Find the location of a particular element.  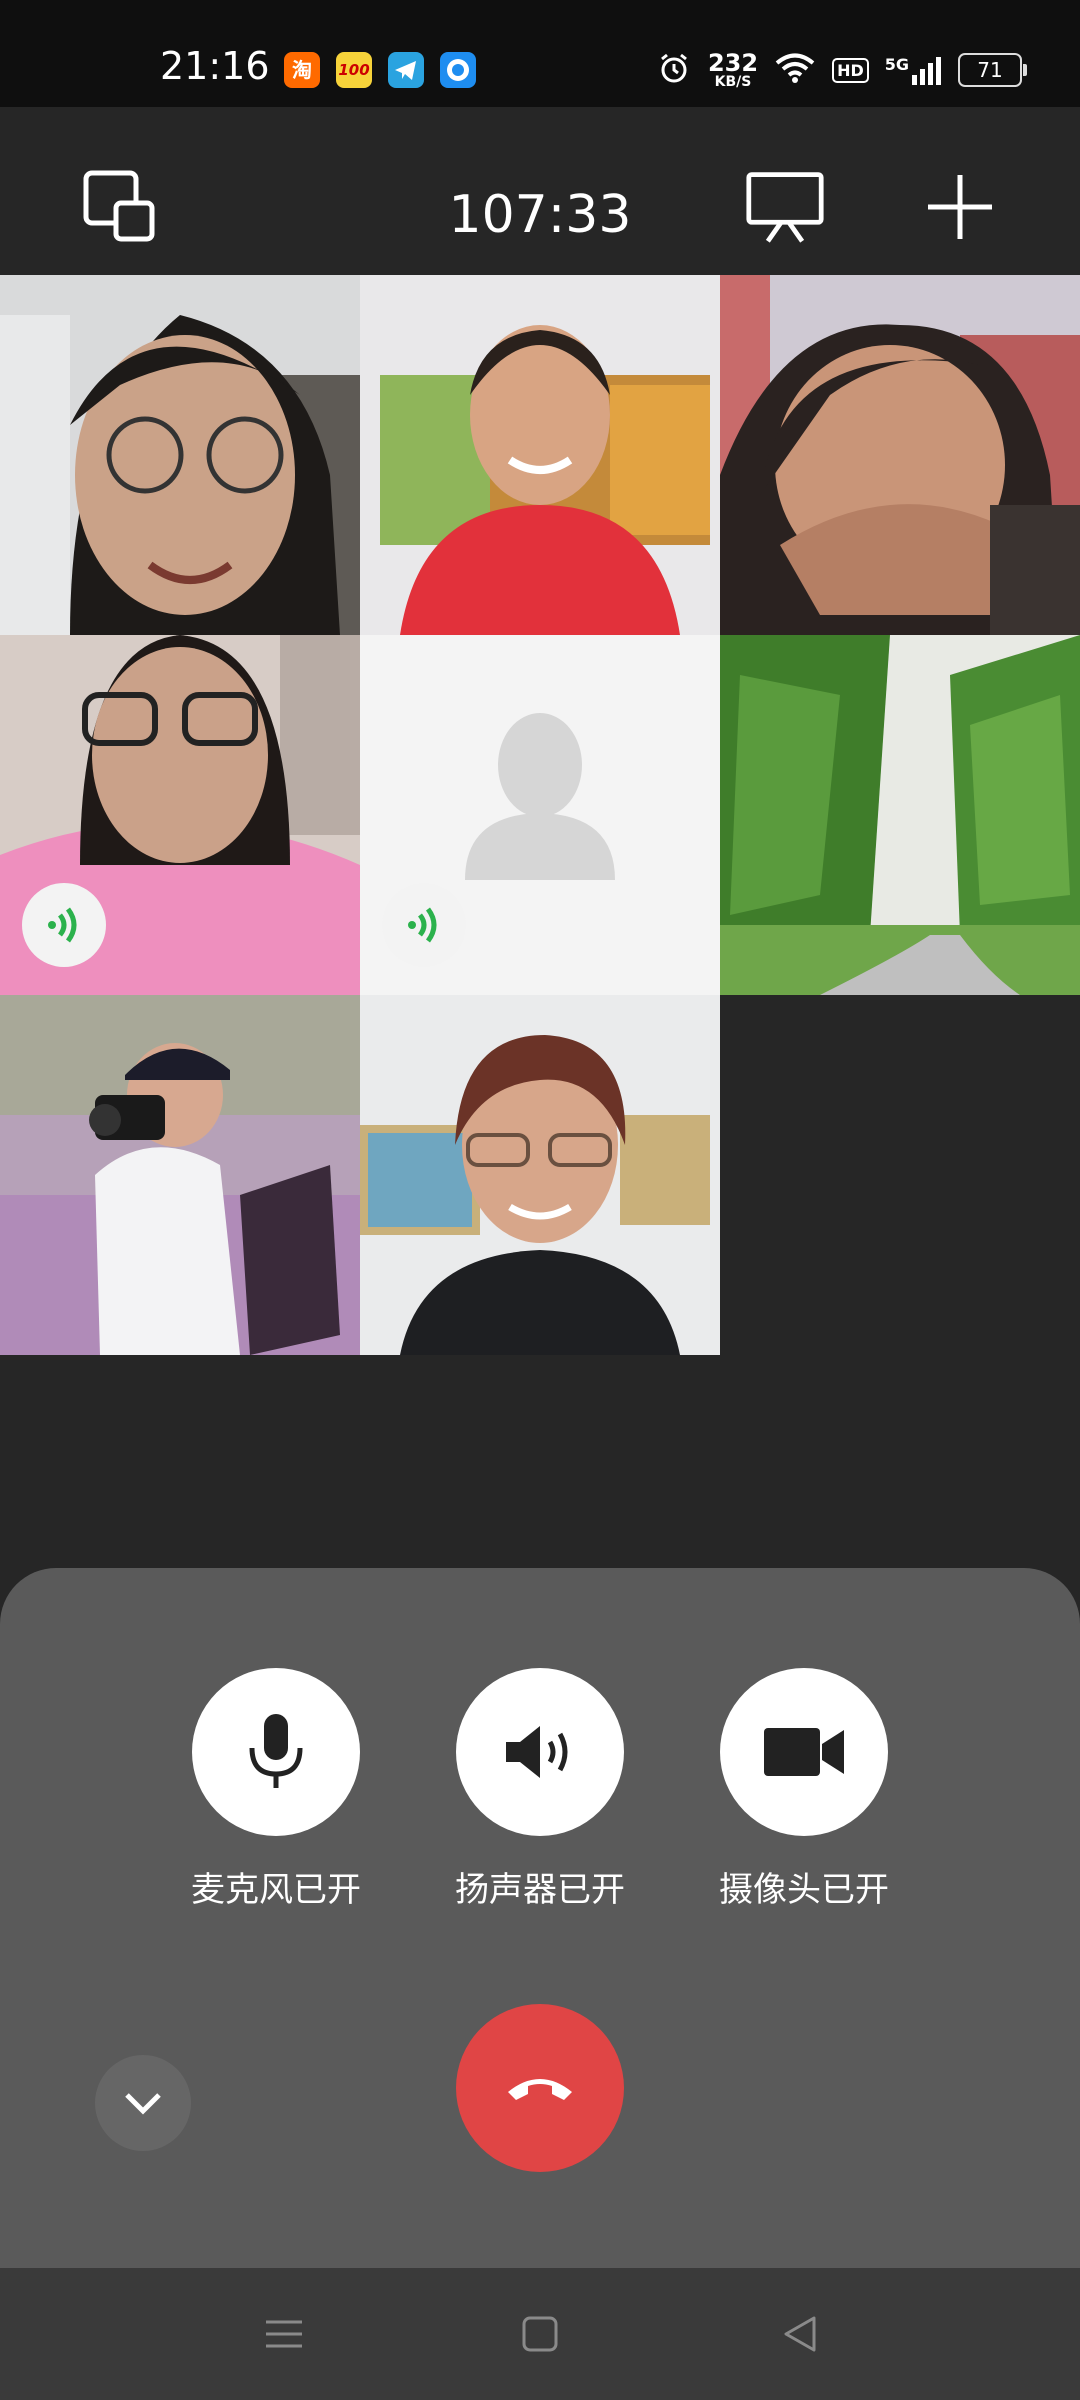

wifi-icon is located at coordinates (795, 70).